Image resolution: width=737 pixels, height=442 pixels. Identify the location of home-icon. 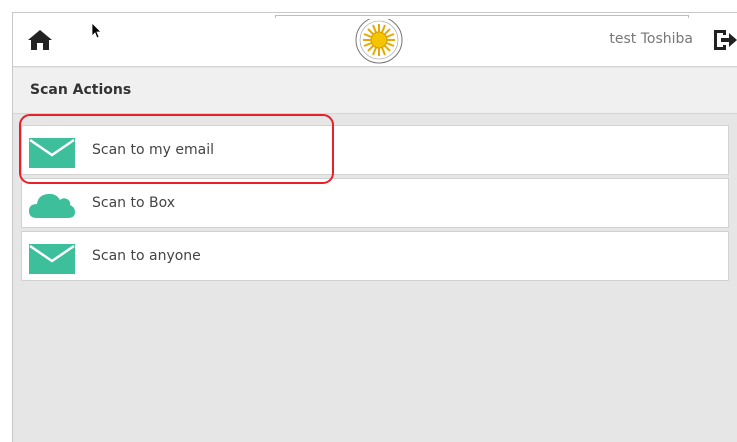
(40, 40).